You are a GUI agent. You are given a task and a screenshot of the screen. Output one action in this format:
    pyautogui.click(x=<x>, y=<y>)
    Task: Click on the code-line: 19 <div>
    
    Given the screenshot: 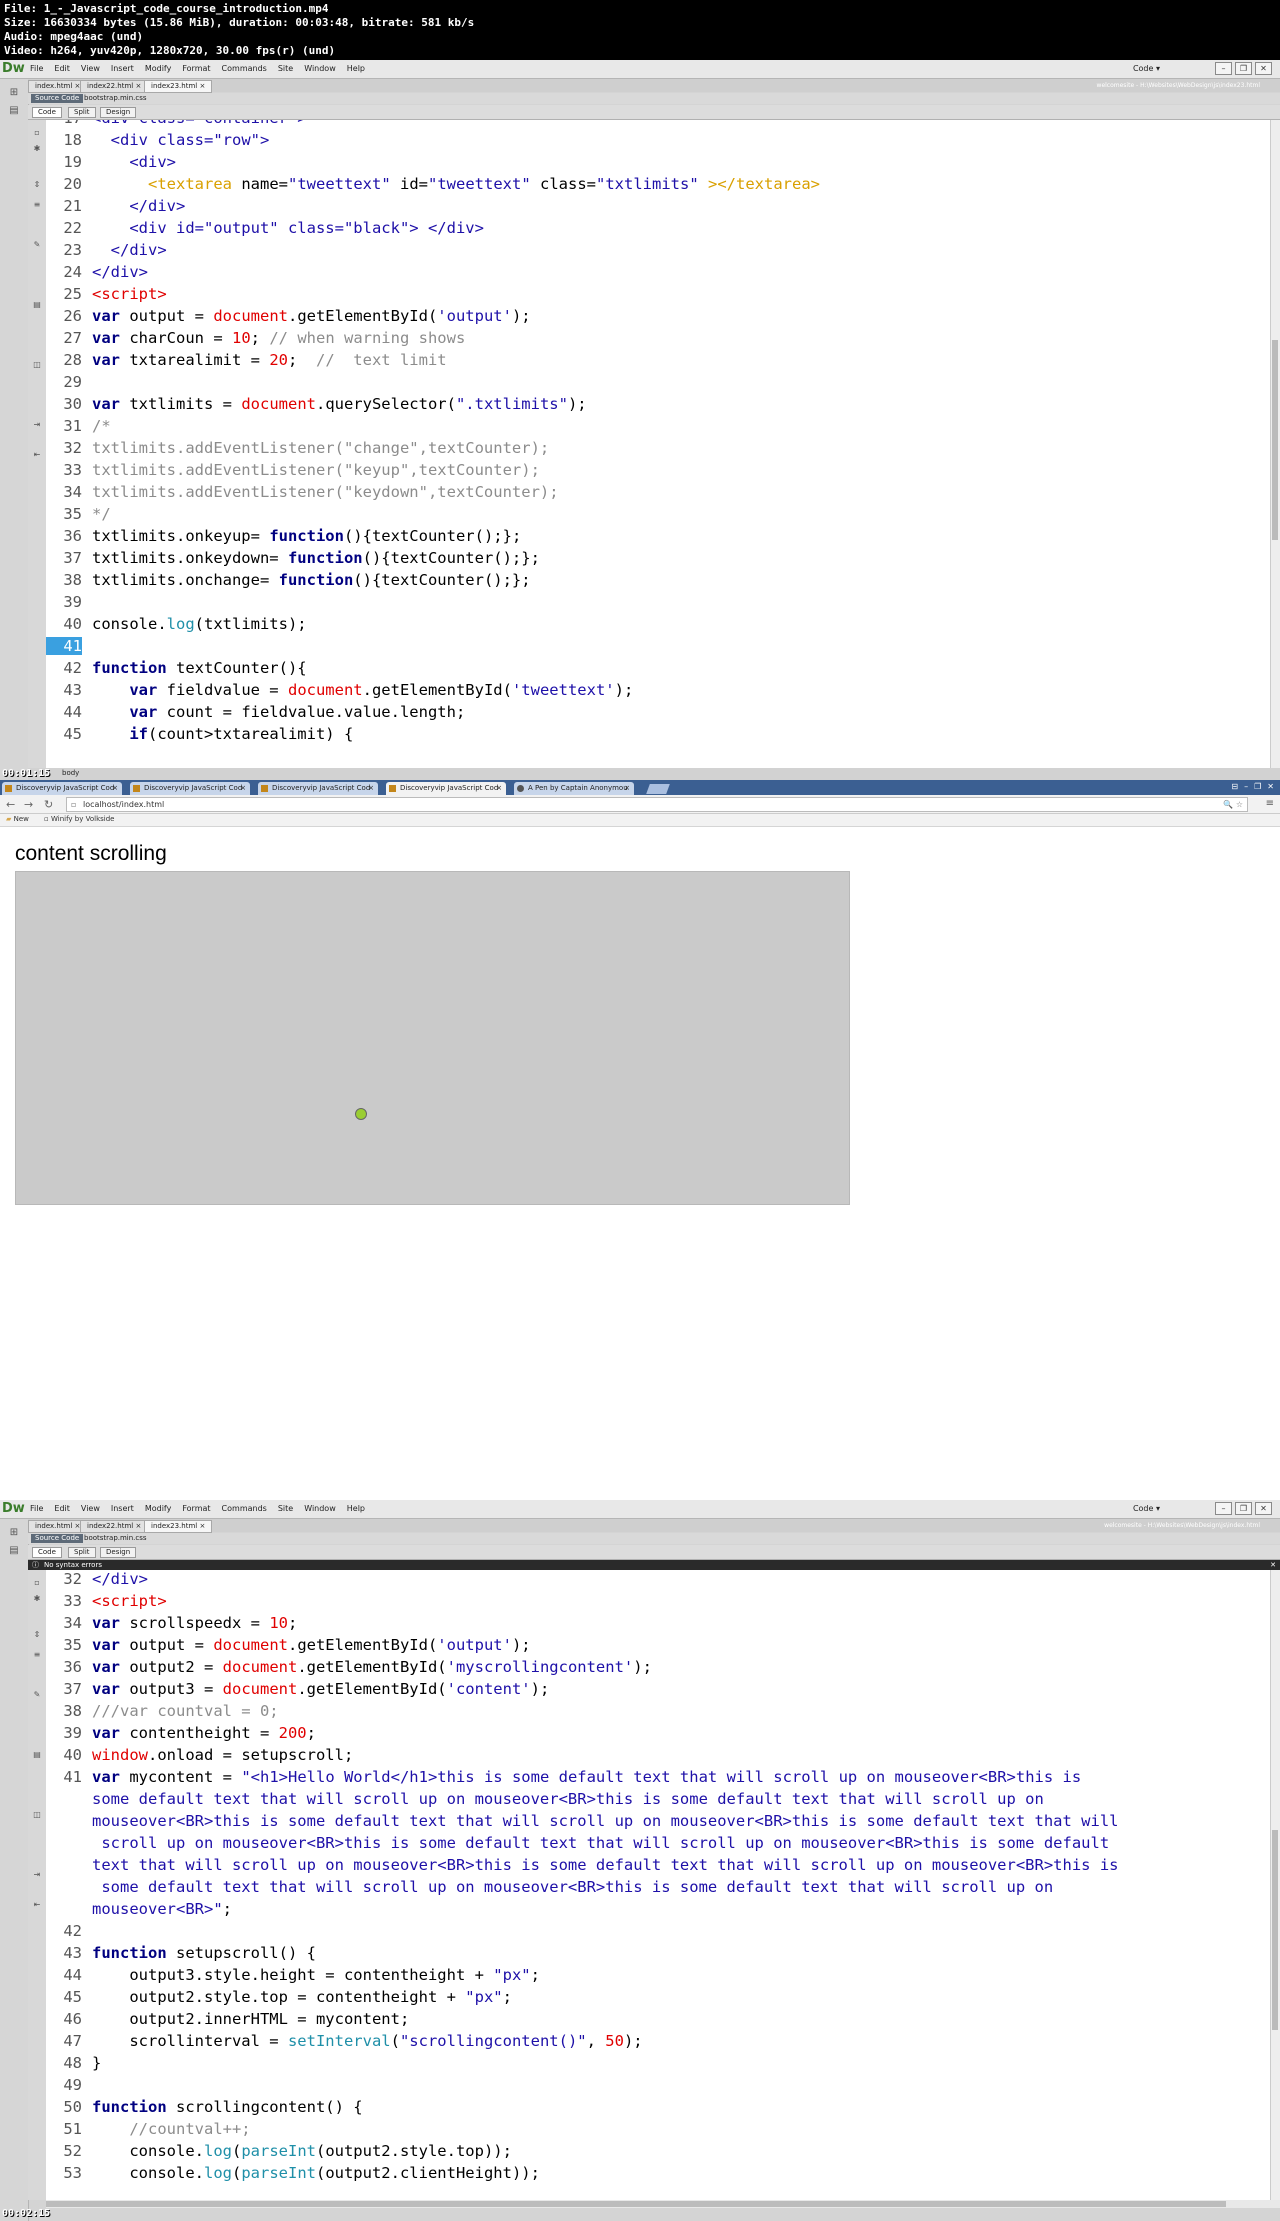 What is the action you would take?
    pyautogui.click(x=658, y=164)
    